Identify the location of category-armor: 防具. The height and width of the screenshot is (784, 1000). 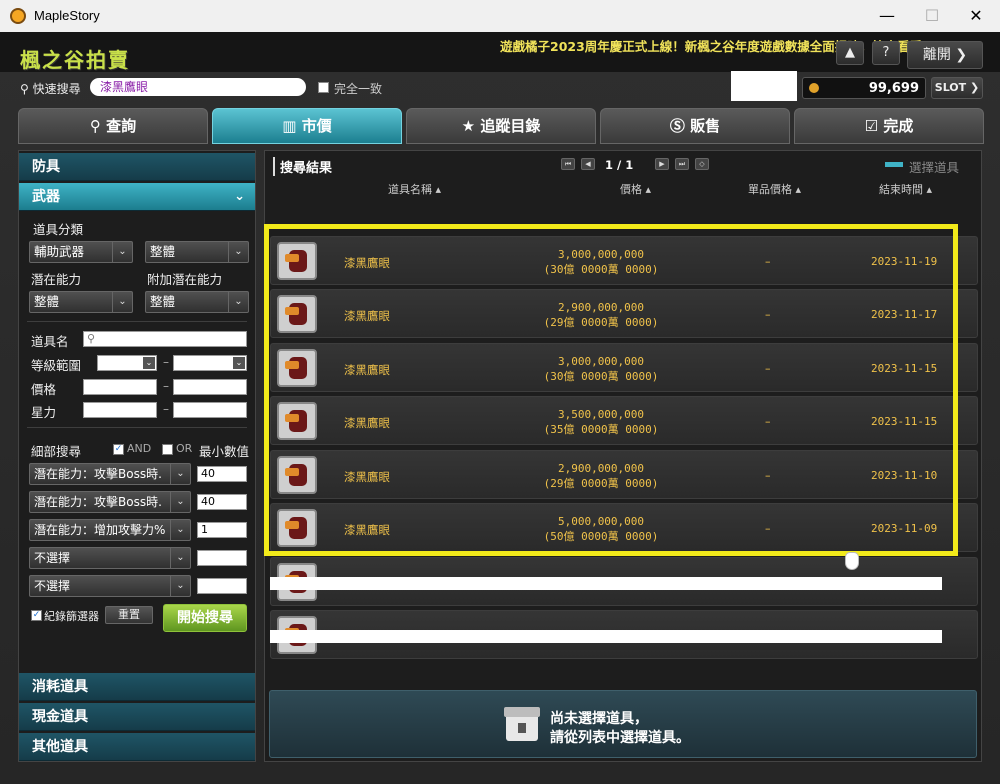
(137, 167).